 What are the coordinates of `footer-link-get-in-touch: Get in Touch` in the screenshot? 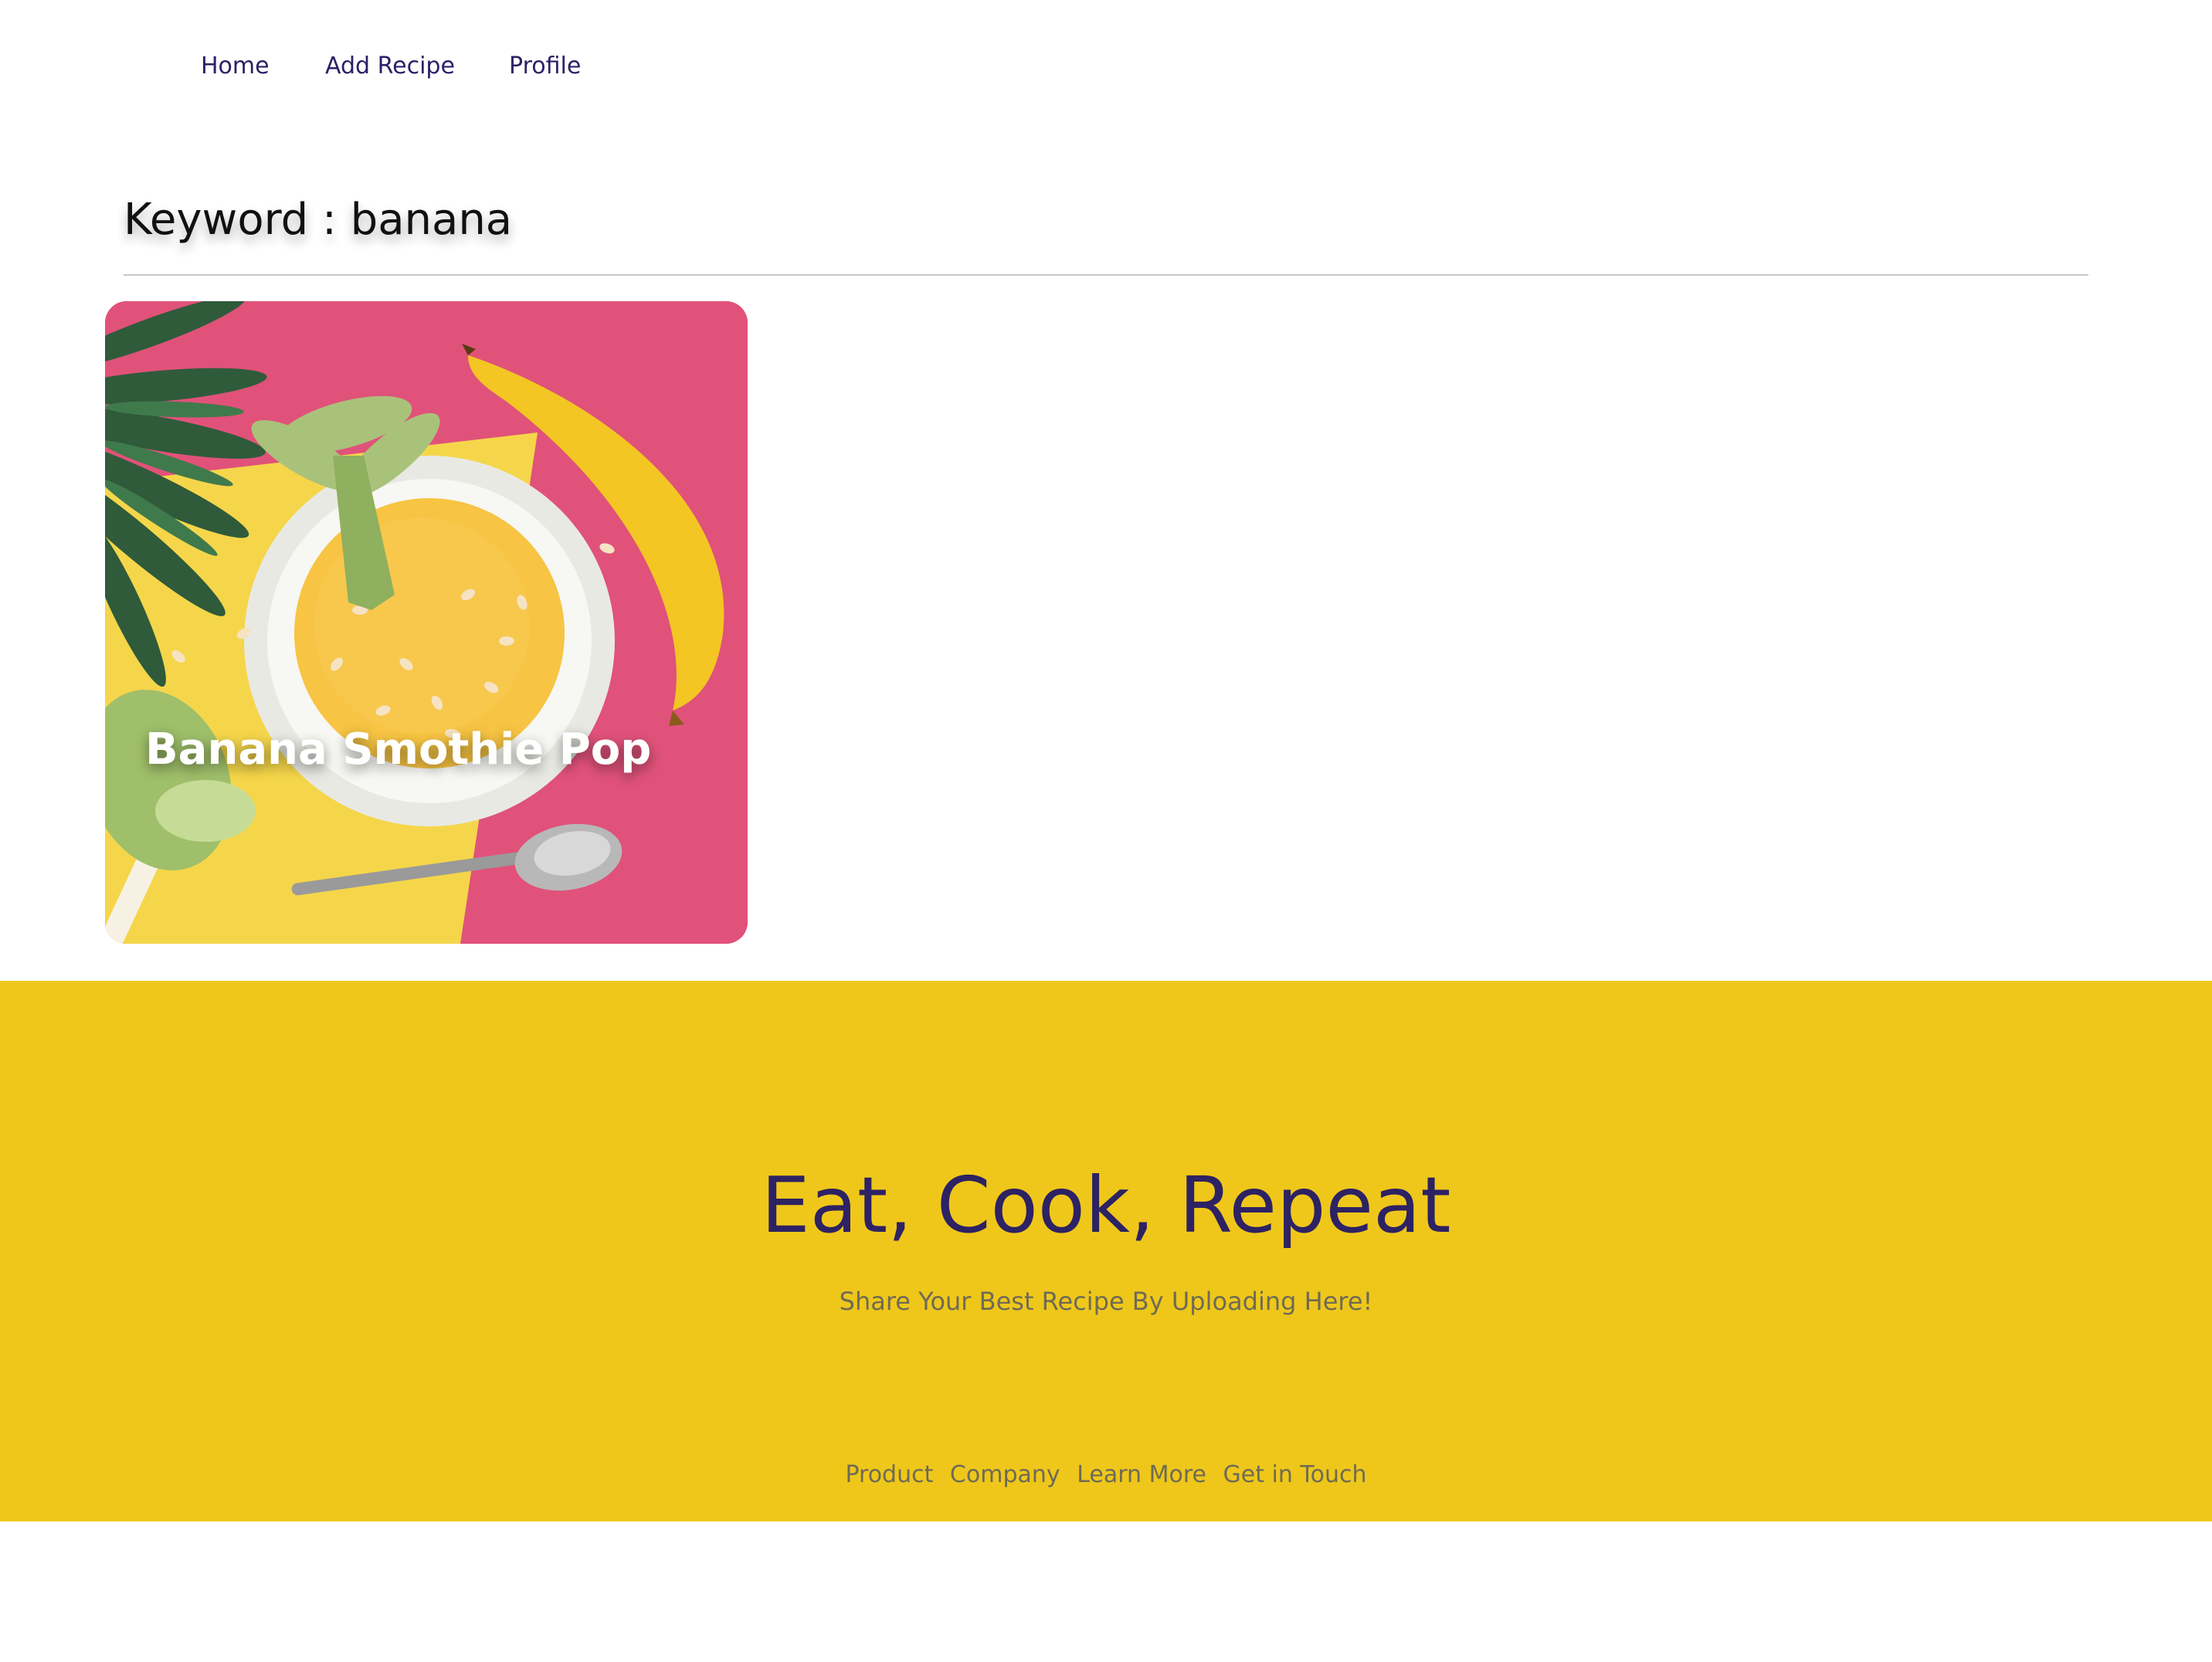 It's located at (1295, 1474).